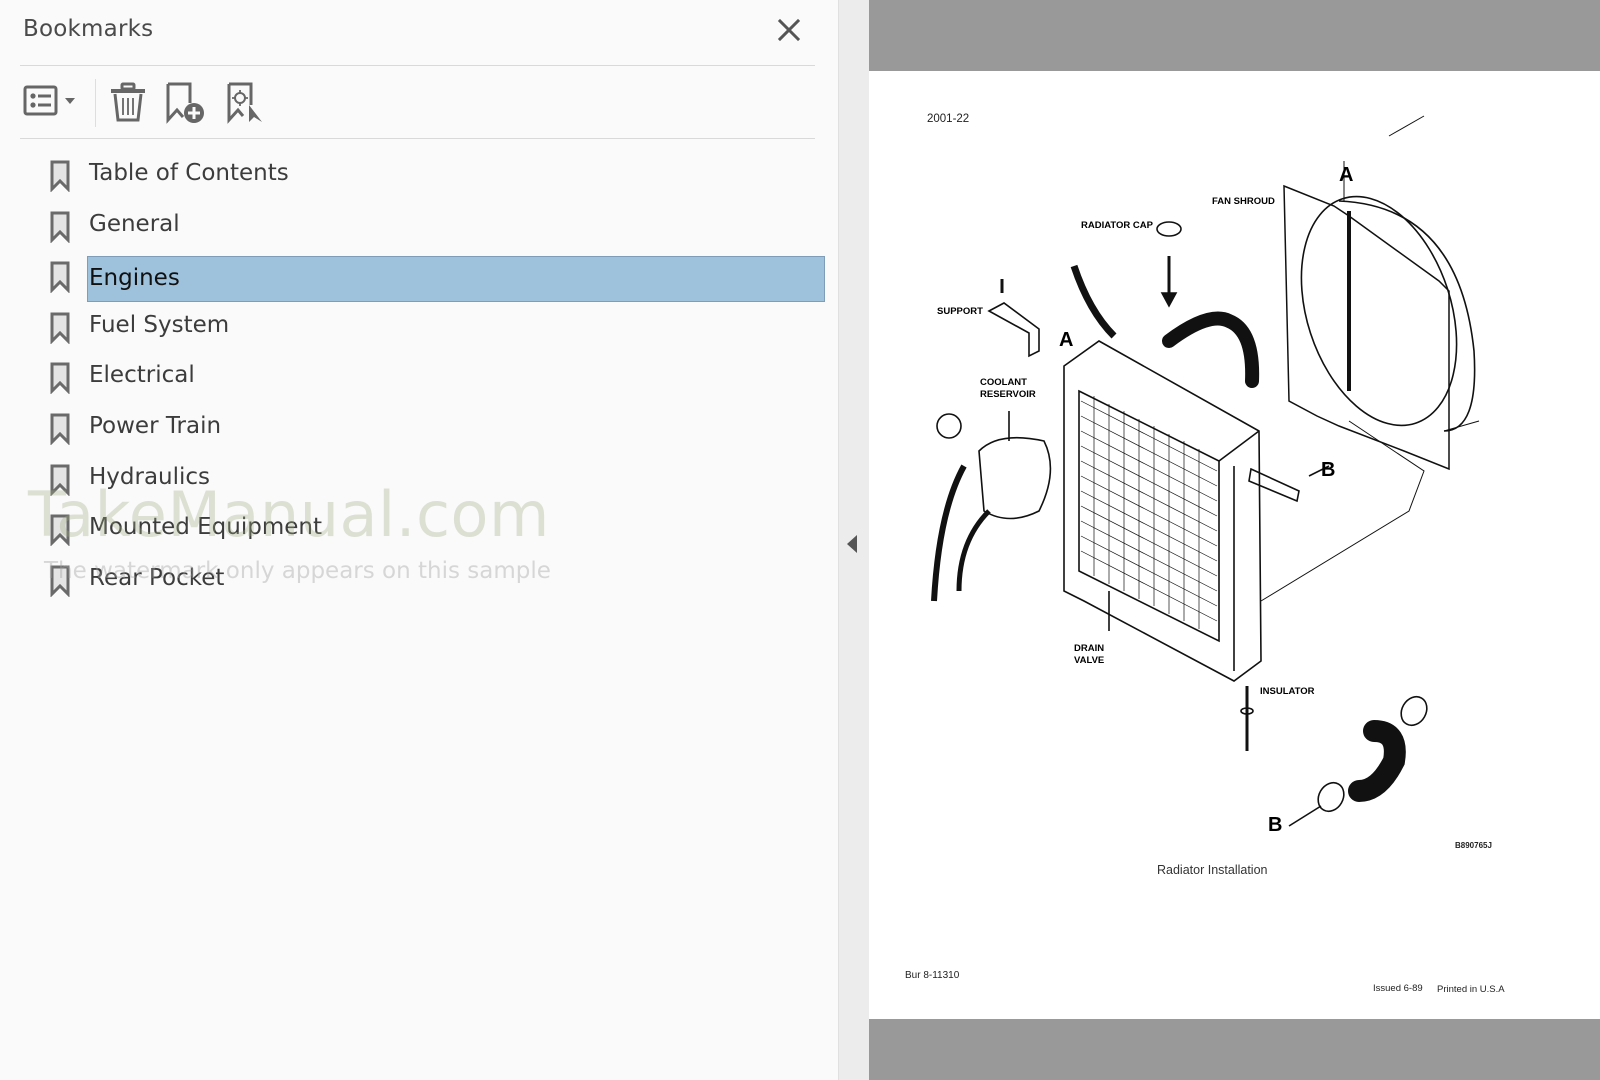  What do you see at coordinates (1089, 660) in the screenshot?
I see `label-drain-2: VALVE` at bounding box center [1089, 660].